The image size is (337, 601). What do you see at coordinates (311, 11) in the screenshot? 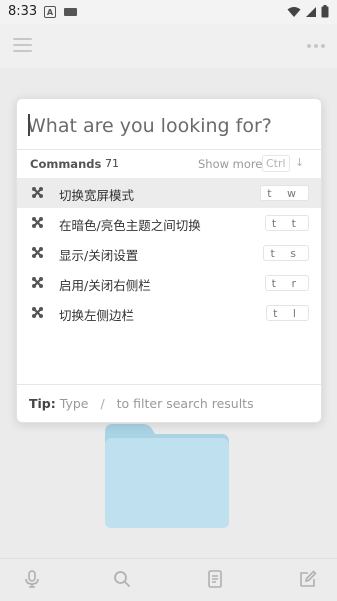
I see `signal-icon` at bounding box center [311, 11].